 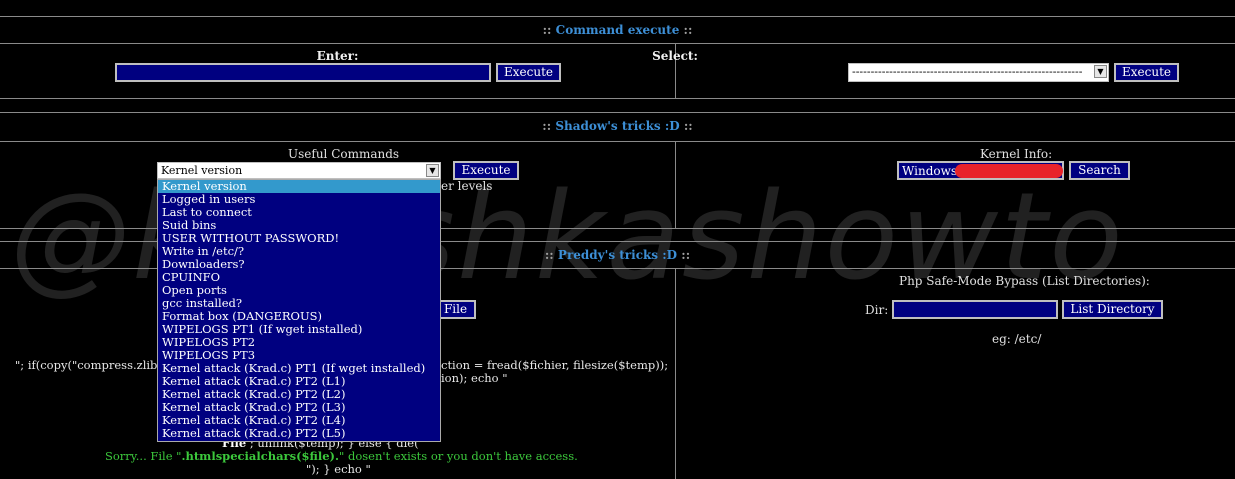 I want to click on code-fragment: "); } echo ", so click(x=338, y=469).